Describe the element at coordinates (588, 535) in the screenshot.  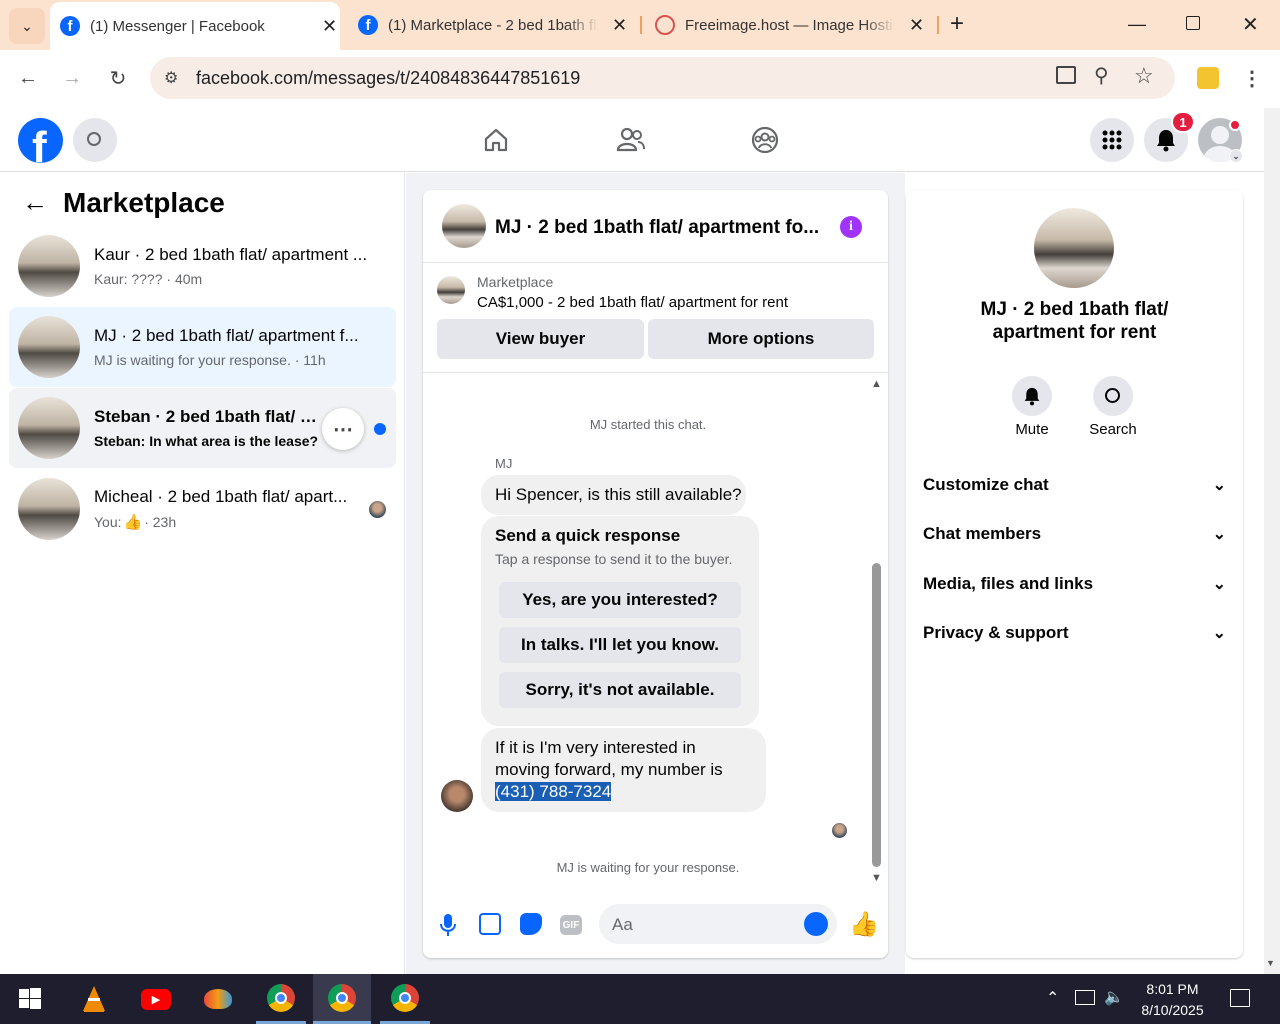
I see `quick-response-title: Send a quick response` at that location.